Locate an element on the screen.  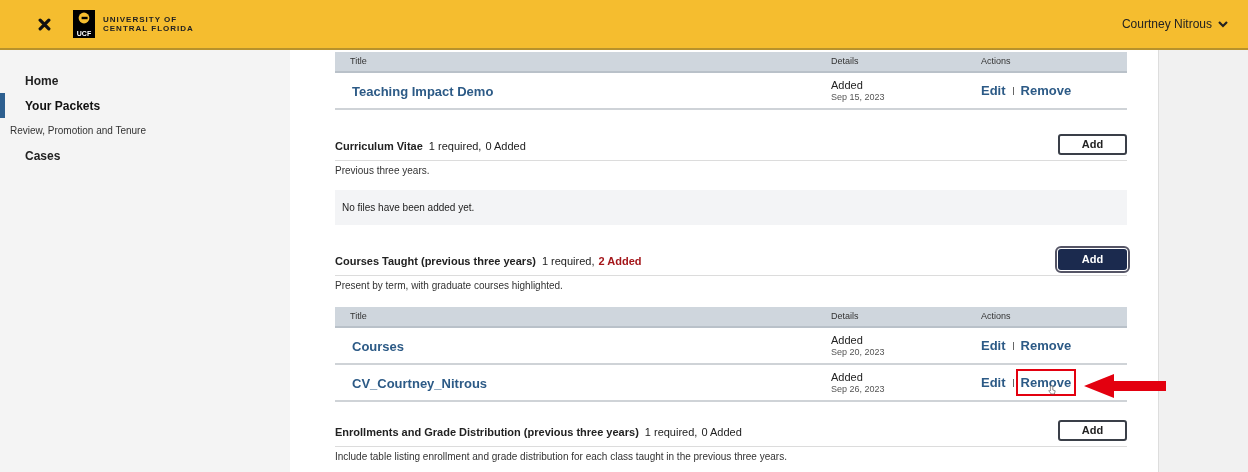
sidebar-item: Home is located at coordinates (145, 80).